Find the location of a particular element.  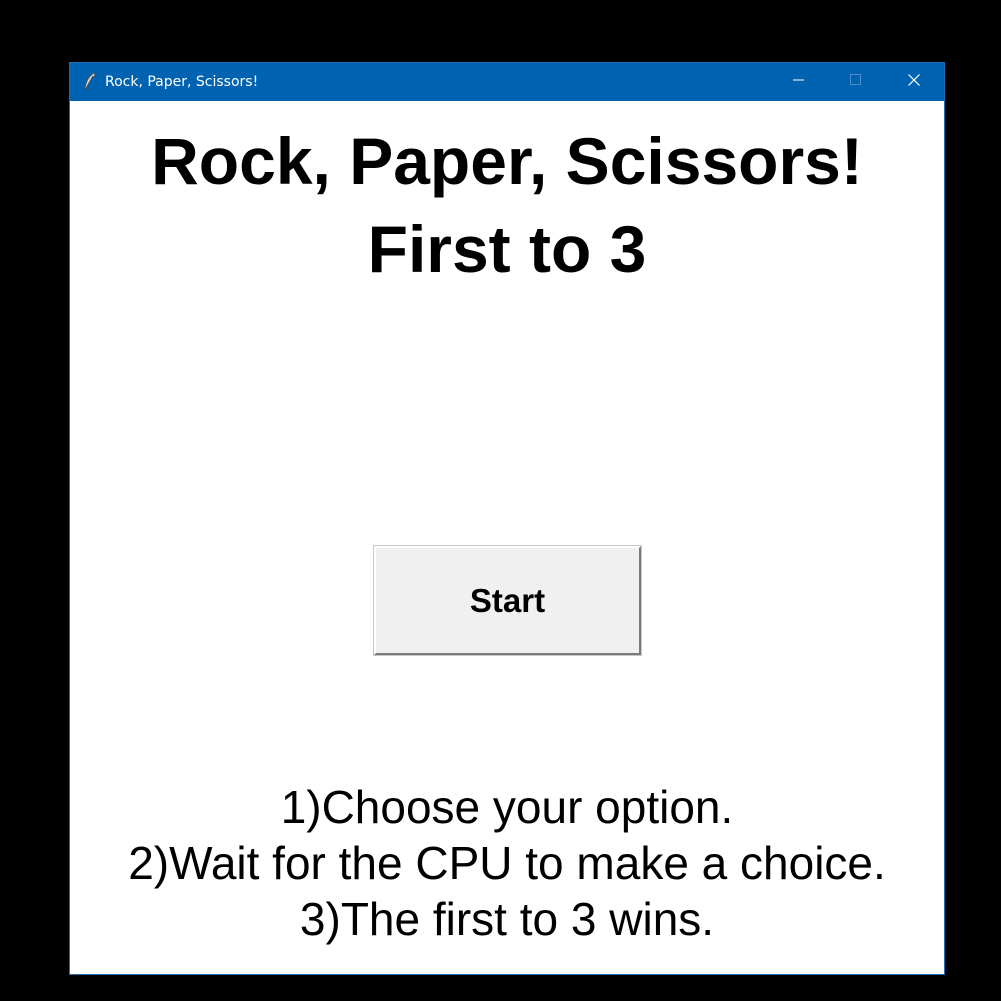

instruction-line-1: 1)Choose your option. is located at coordinates (507, 807).